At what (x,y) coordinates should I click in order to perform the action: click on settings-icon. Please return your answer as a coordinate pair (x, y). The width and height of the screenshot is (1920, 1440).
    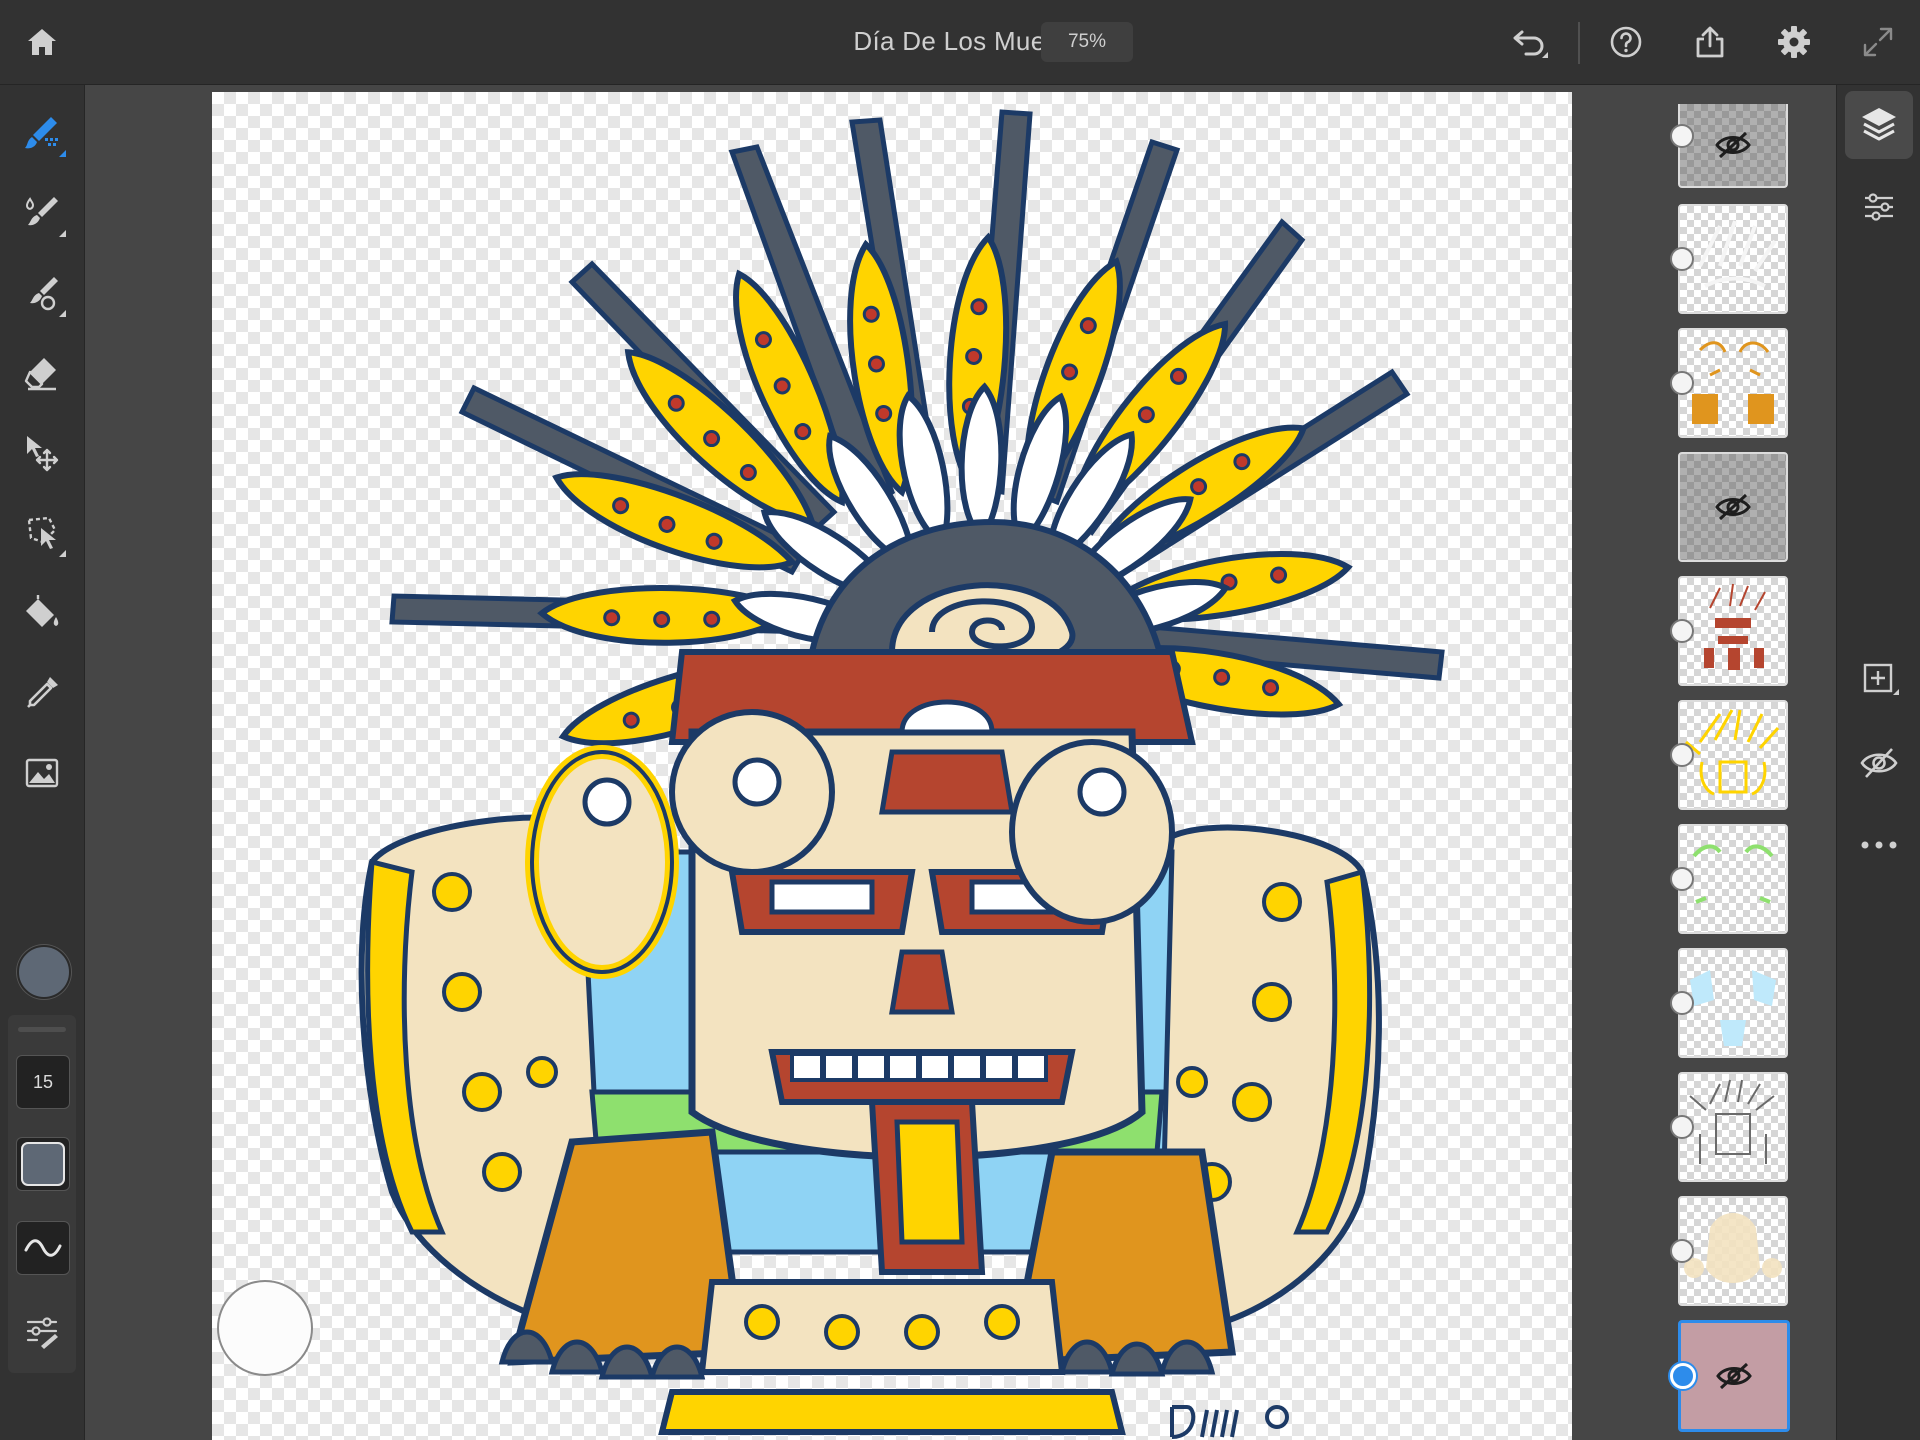
    Looking at the image, I should click on (1794, 42).